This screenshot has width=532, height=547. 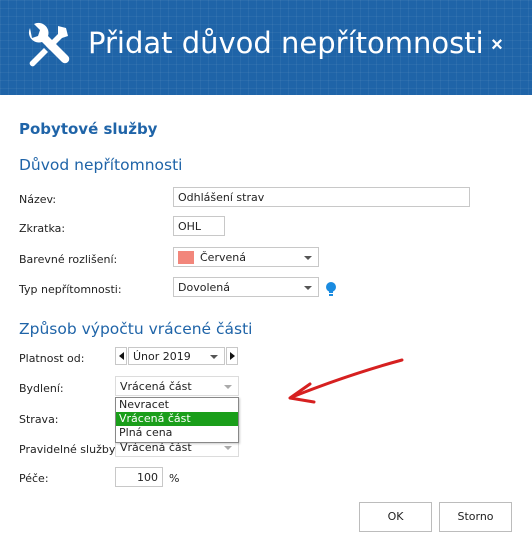 I want to click on name-label: Název:, so click(x=38, y=199).